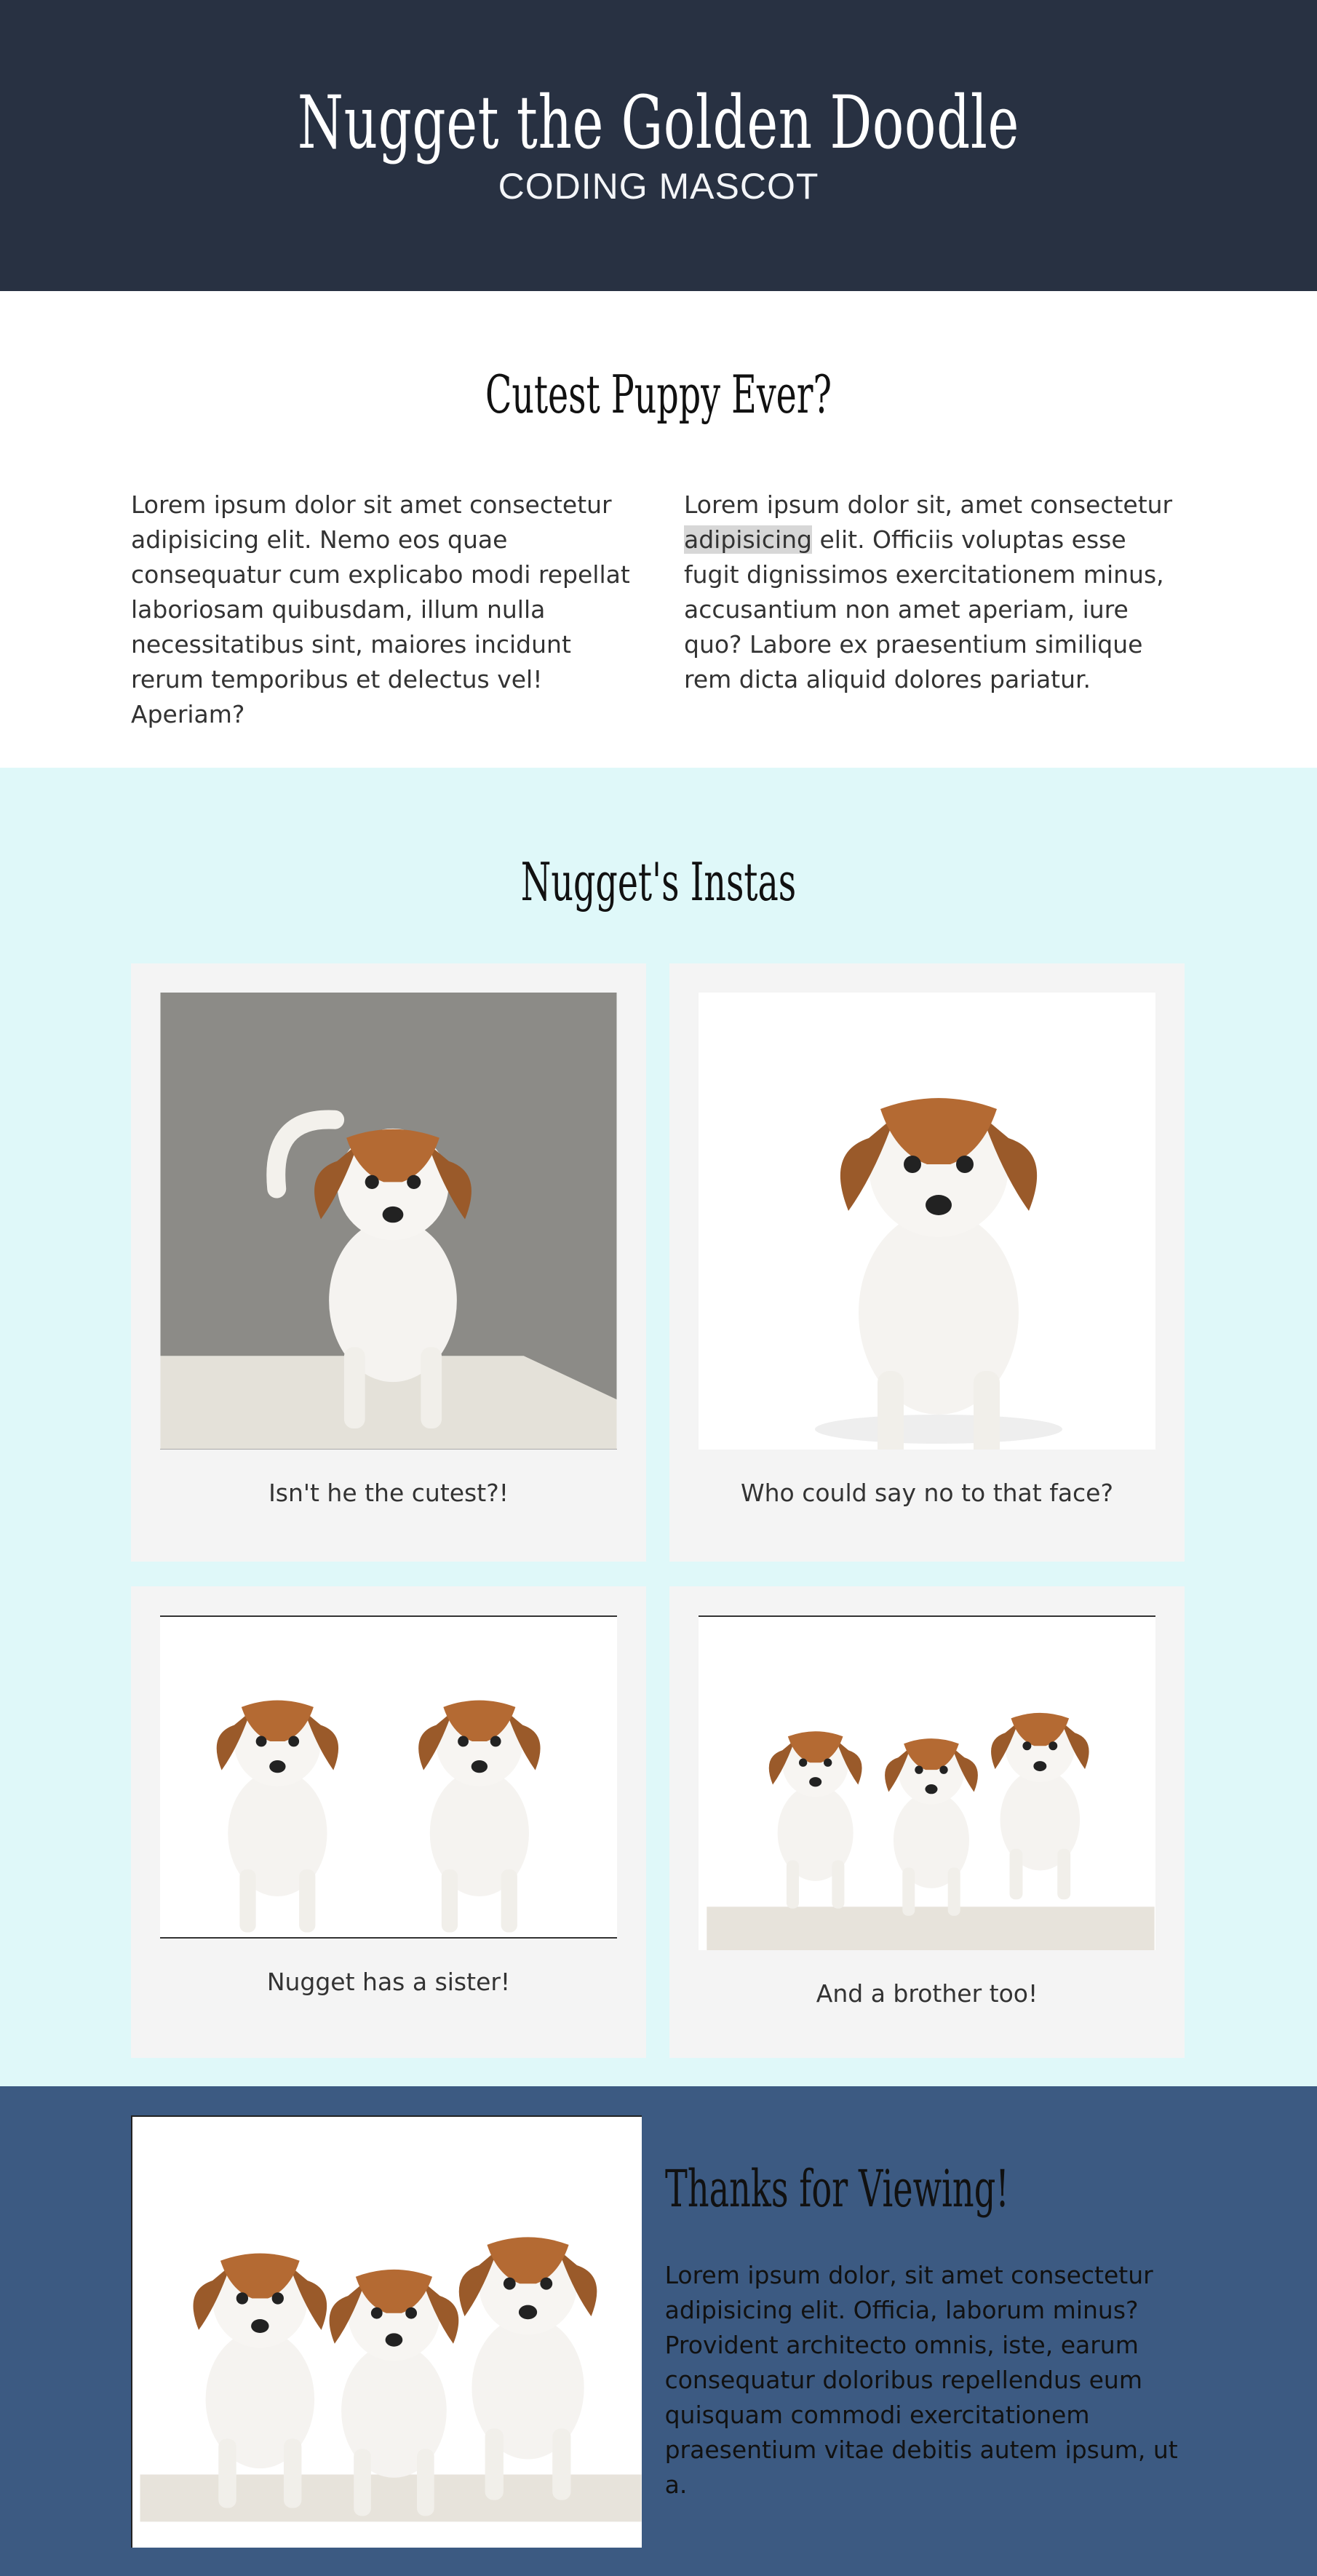 This screenshot has height=2576, width=1317. I want to click on puppy-photo-trio, so click(927, 1782).